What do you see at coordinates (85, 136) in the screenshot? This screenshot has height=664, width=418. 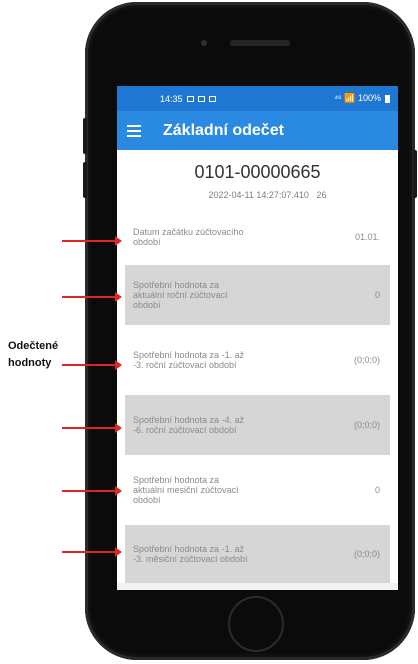 I see `volume-up-button` at bounding box center [85, 136].